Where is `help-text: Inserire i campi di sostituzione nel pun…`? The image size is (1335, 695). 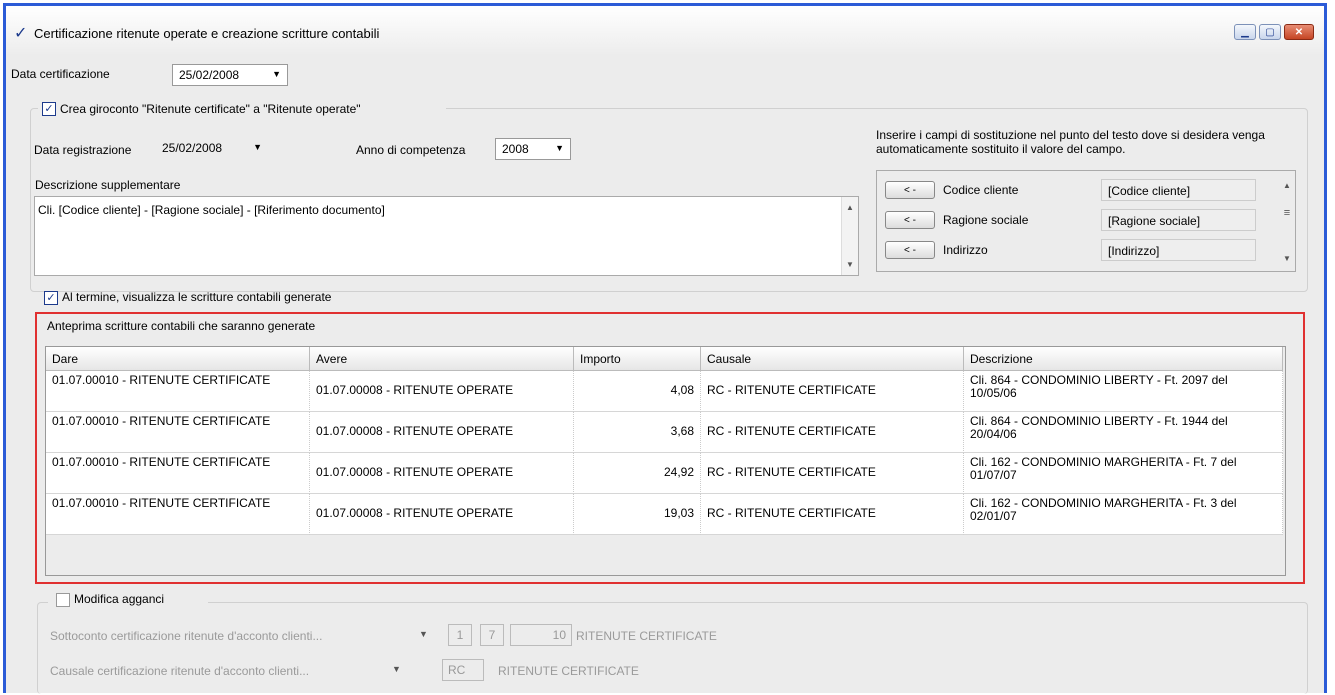
help-text: Inserire i campi di sostituzione nel pun… is located at coordinates (1070, 142).